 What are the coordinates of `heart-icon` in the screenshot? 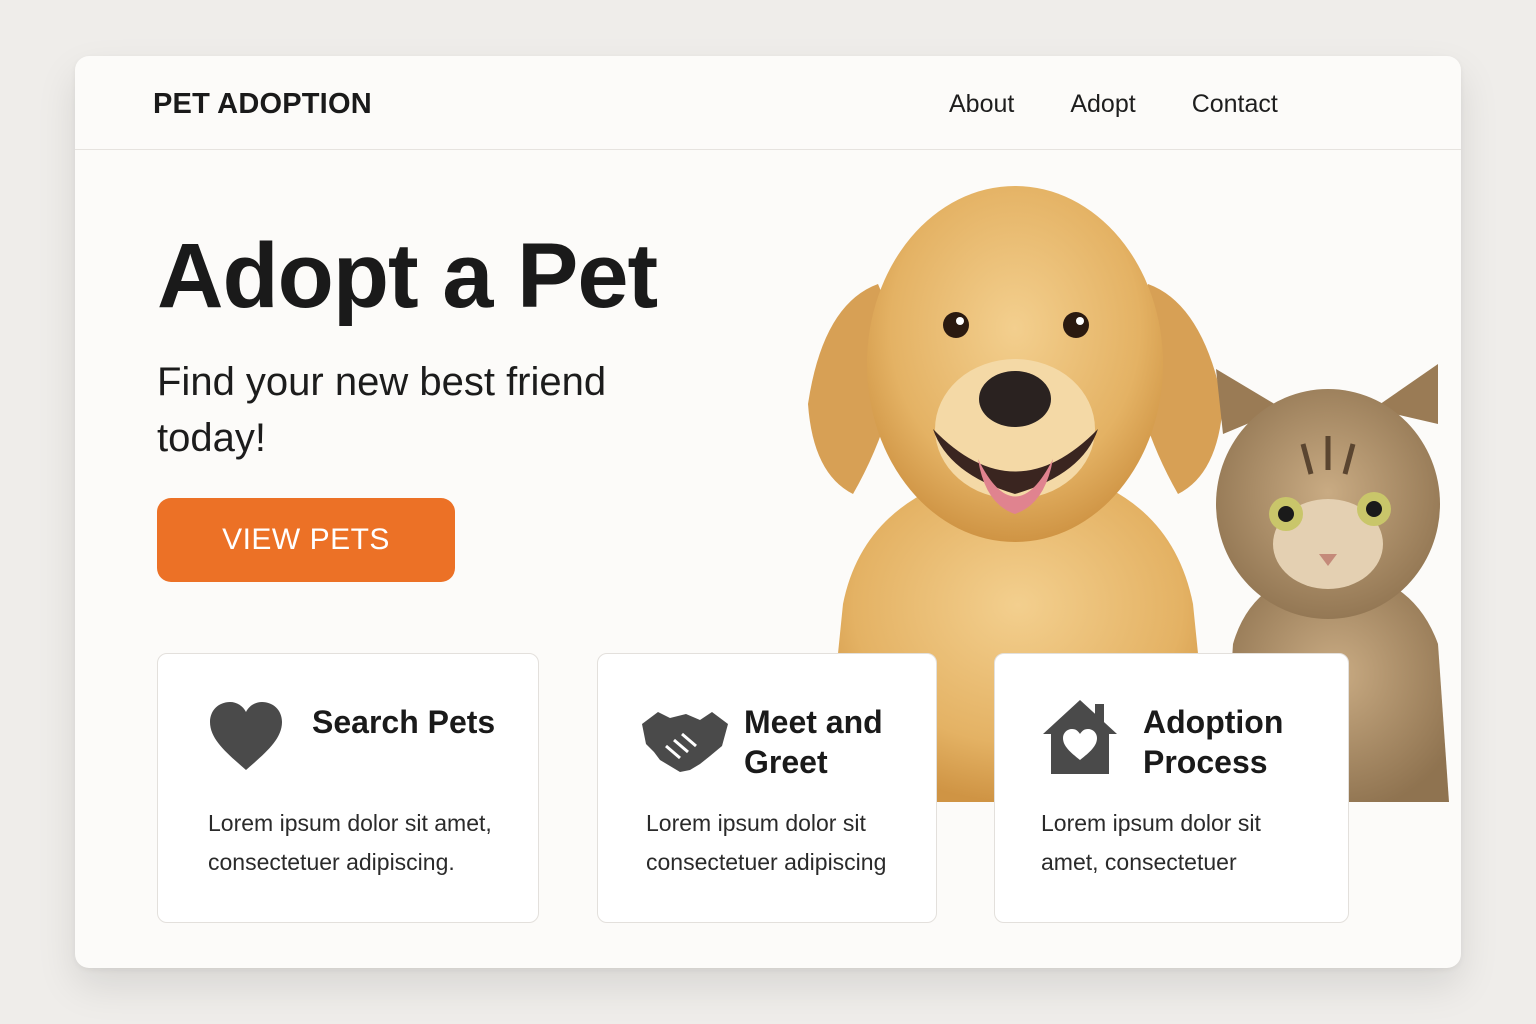 It's located at (246, 736).